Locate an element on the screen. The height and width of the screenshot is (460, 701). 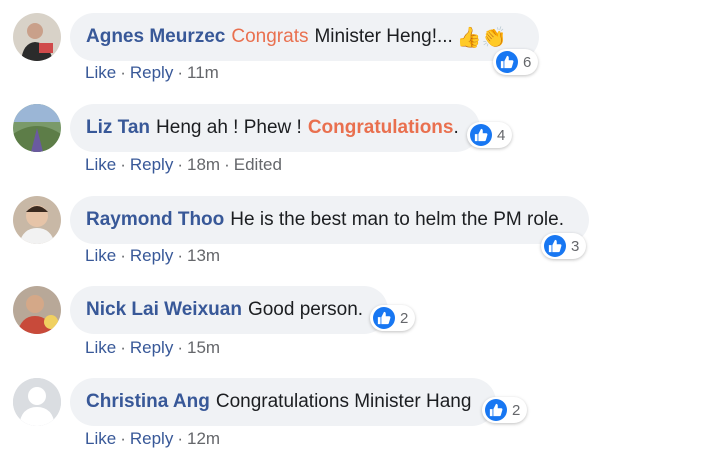
comment-text: Heng ah ! Phew ! is located at coordinates (229, 127).